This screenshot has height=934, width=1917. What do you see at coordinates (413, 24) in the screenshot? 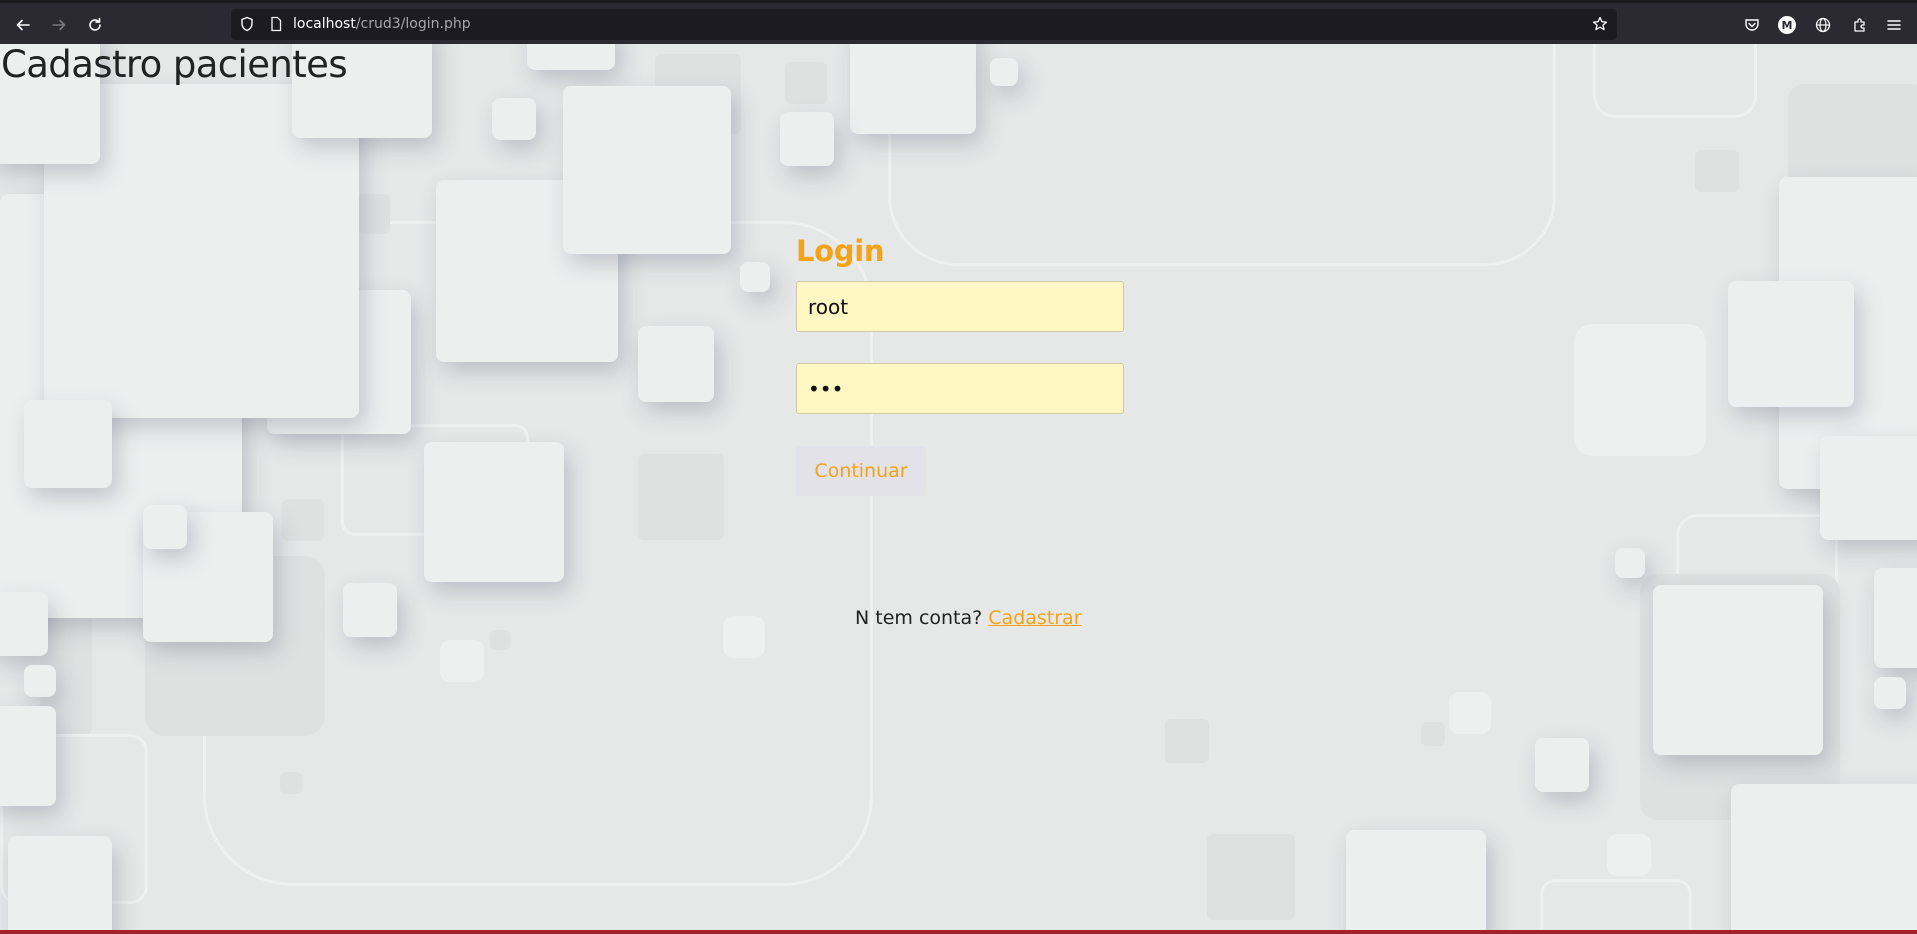
I see `url-path: /crud3/login.php` at bounding box center [413, 24].